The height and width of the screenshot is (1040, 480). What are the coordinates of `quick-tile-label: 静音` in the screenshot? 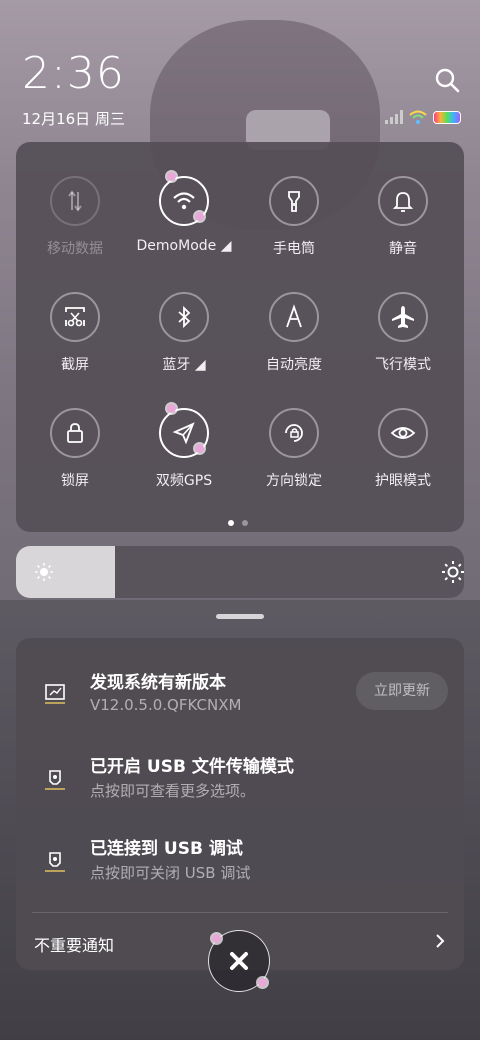 It's located at (403, 249).